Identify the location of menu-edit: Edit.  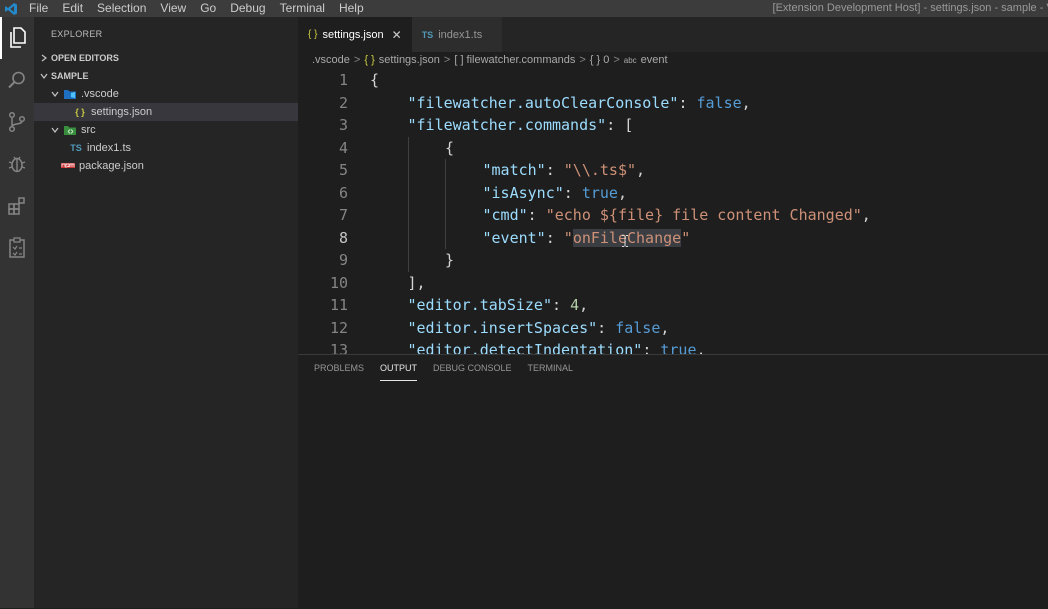
(72, 8).